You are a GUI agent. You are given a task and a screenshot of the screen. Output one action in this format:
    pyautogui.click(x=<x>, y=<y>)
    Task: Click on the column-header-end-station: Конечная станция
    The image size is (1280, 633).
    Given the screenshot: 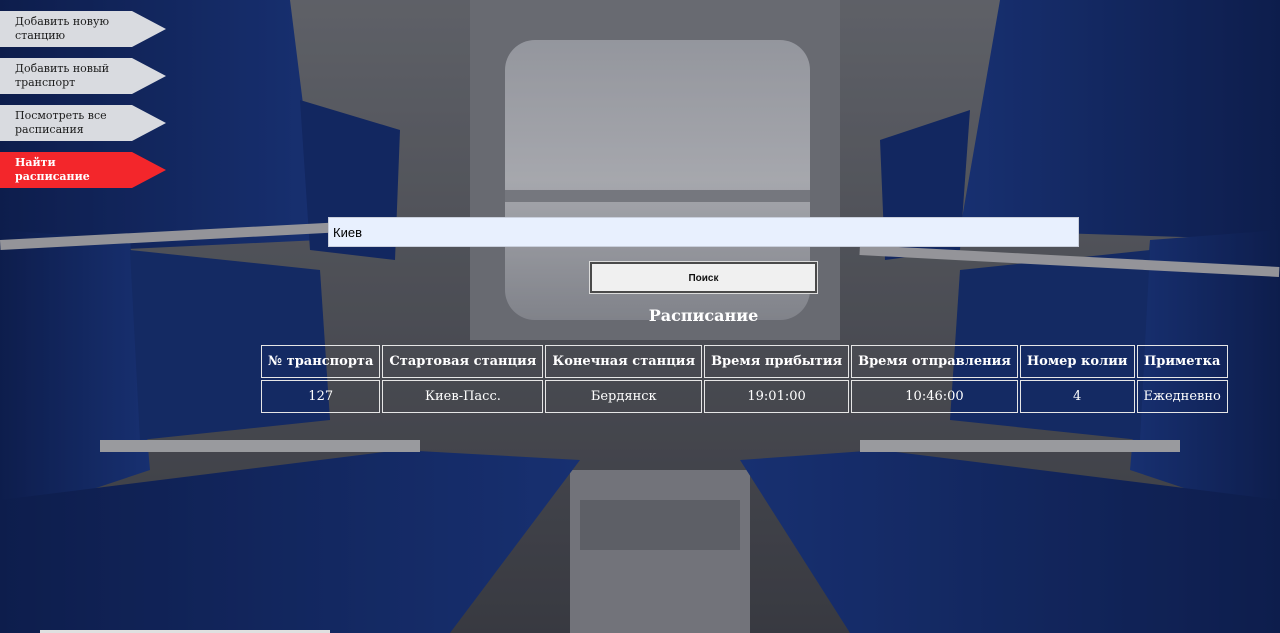 What is the action you would take?
    pyautogui.click(x=624, y=361)
    